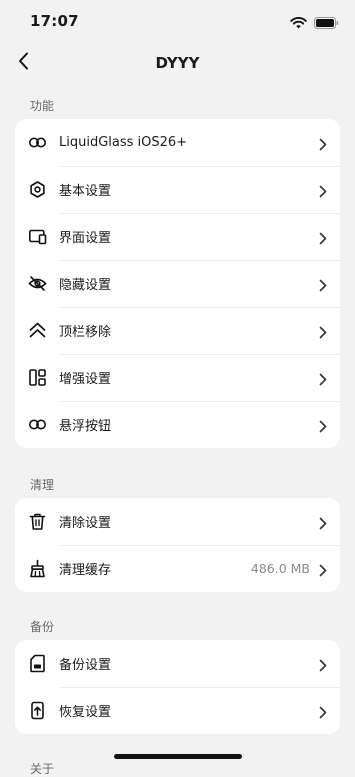  I want to click on phone-restore-icon, so click(37, 710).